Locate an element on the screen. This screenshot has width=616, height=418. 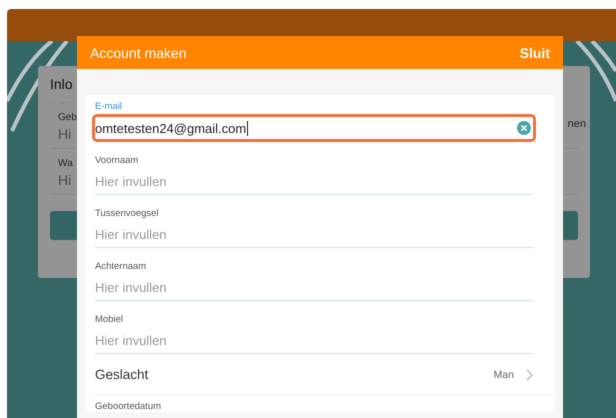
field-label: Achternaam is located at coordinates (121, 266).